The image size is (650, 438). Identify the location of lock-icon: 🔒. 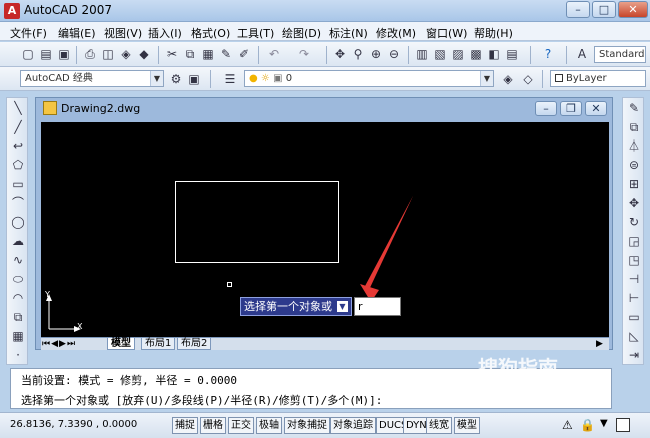
(587, 425).